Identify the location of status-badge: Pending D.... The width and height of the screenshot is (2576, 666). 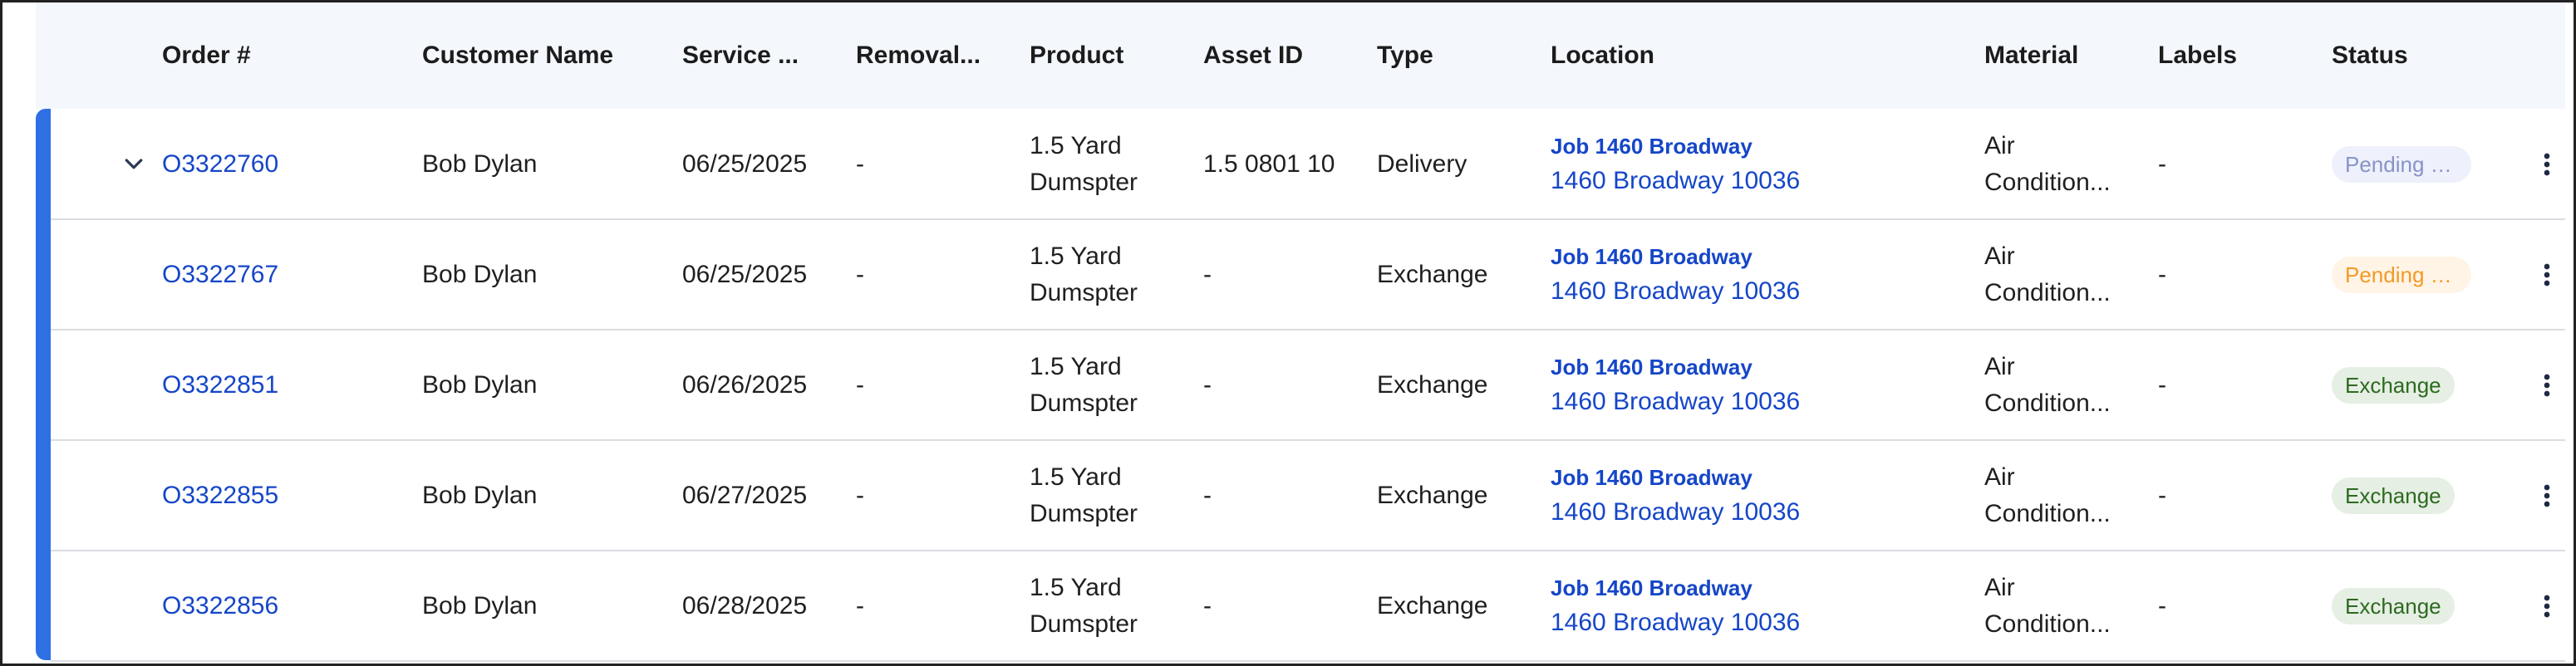
(2401, 275).